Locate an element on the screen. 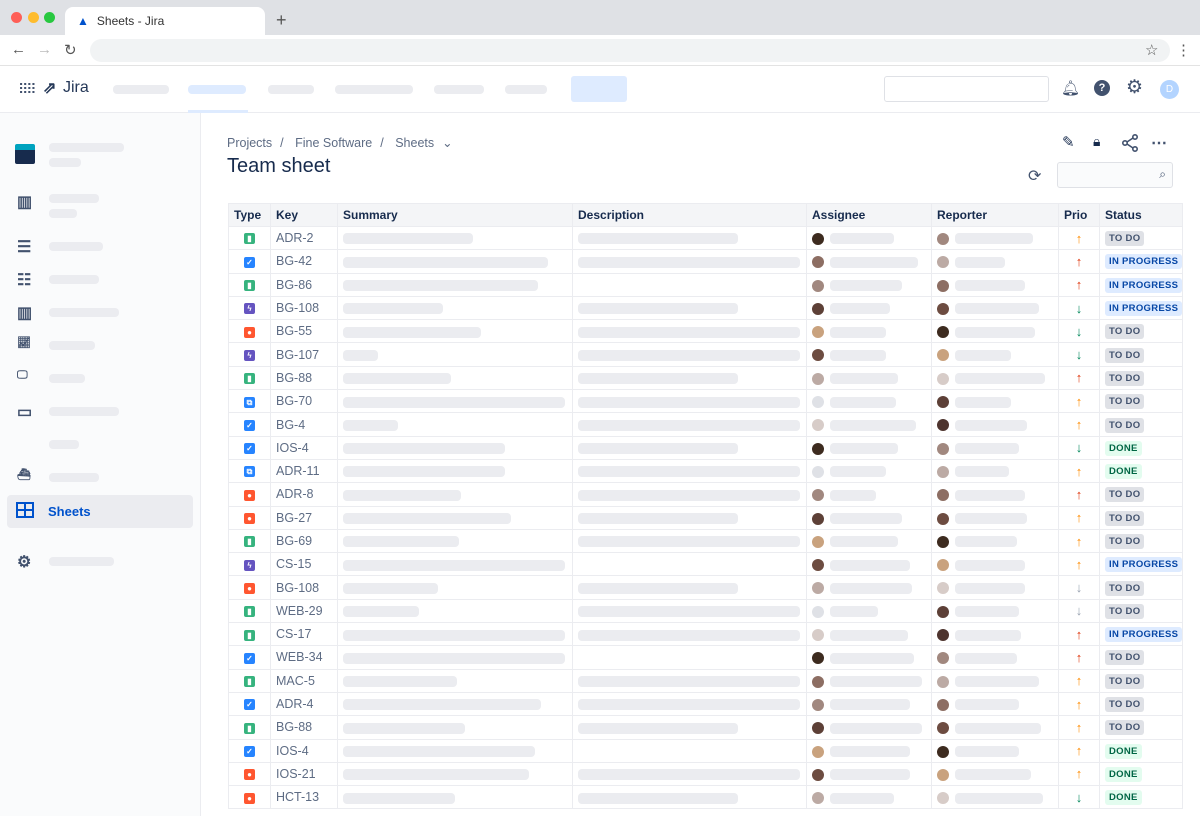 This screenshot has height=816, width=1200. table-row: ▮ MAC-5 ↑ TO DO is located at coordinates (706, 680).